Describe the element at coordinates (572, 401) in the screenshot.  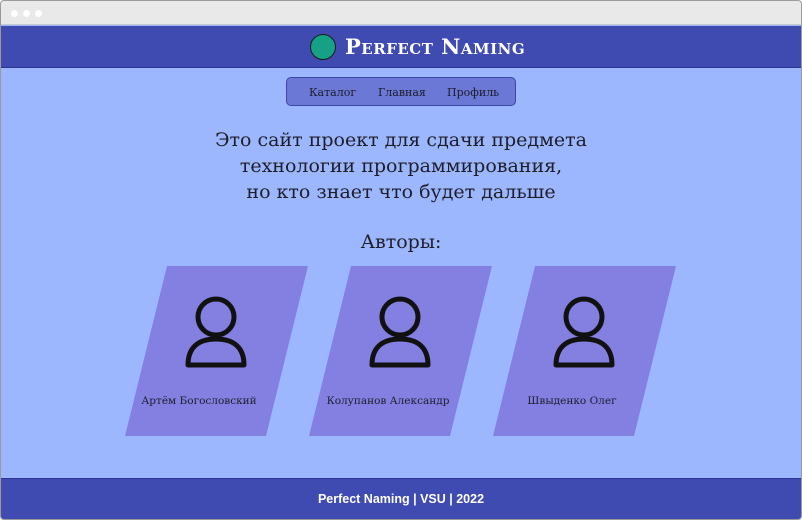
I see `author-name: Швыденко Олег` at that location.